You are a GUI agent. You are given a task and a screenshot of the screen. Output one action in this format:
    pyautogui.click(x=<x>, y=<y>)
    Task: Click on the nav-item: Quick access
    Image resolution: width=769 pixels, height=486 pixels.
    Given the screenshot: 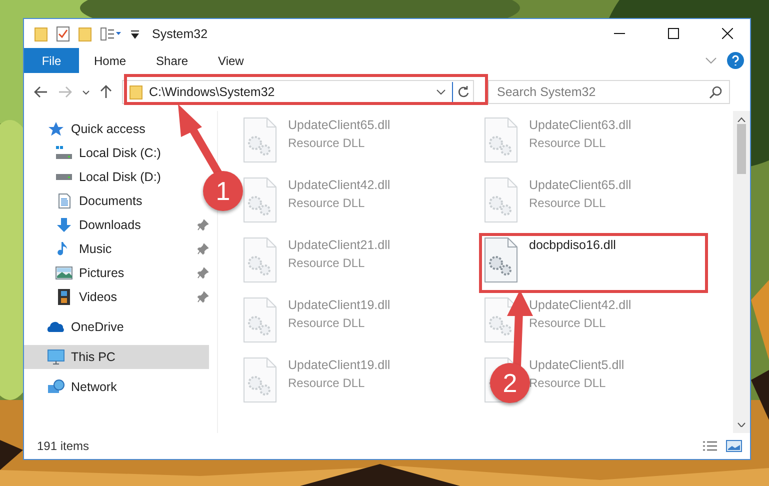 What is the action you would take?
    pyautogui.click(x=116, y=129)
    